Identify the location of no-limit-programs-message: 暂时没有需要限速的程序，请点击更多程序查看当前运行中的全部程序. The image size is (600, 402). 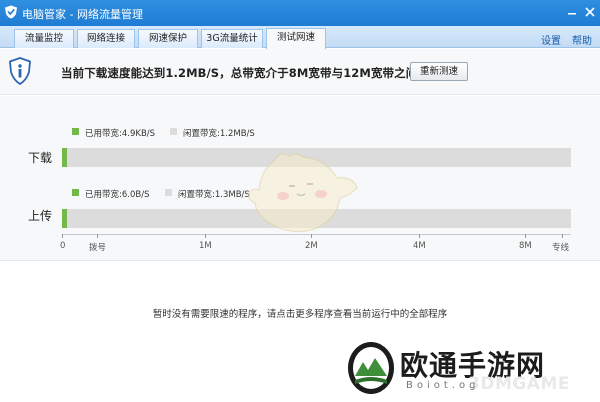
(300, 314).